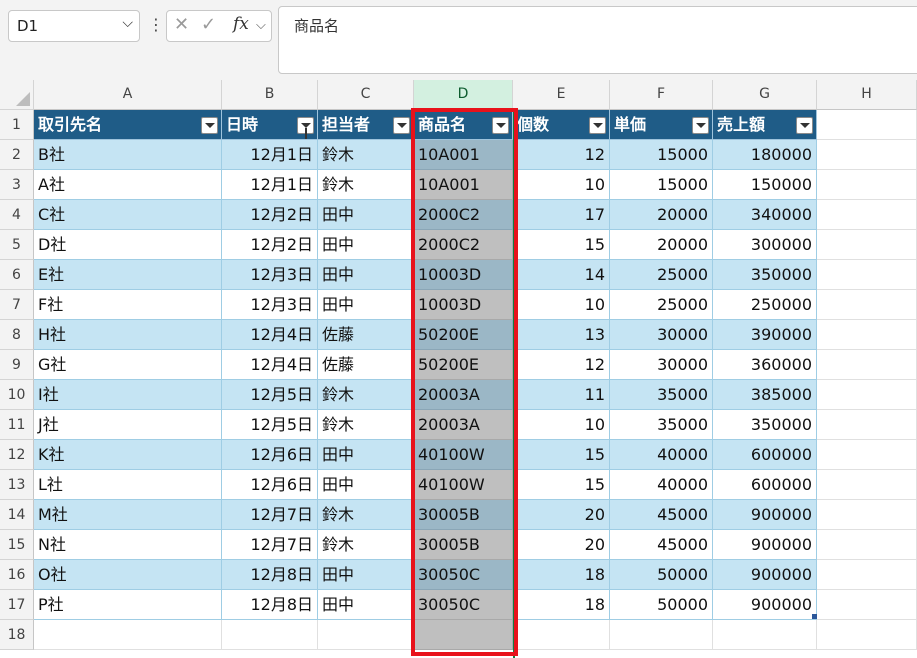 The width and height of the screenshot is (917, 658). What do you see at coordinates (17, 395) in the screenshot?
I see `row-header: 10` at bounding box center [17, 395].